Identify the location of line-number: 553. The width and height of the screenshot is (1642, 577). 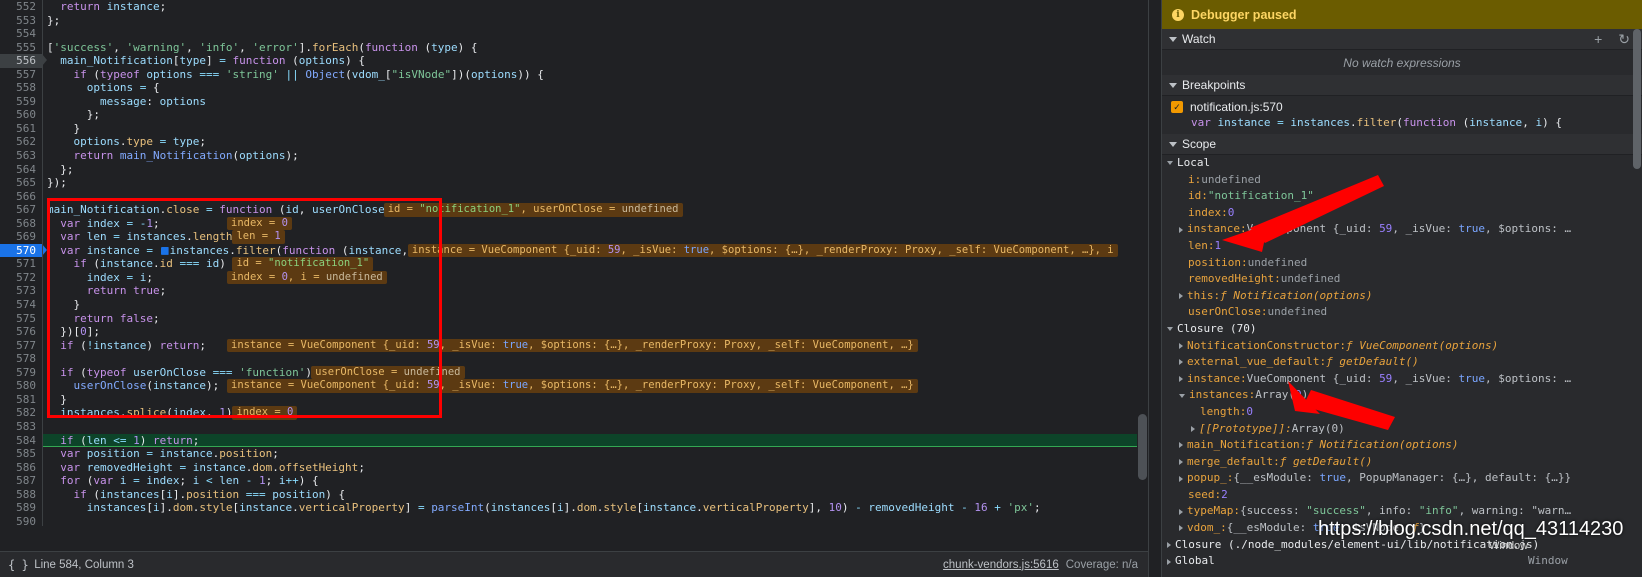
(21, 20).